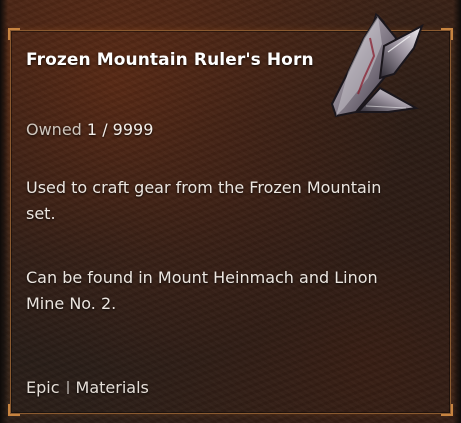 This screenshot has width=461, height=423. I want to click on edge-shadow-left, so click(4, 211).